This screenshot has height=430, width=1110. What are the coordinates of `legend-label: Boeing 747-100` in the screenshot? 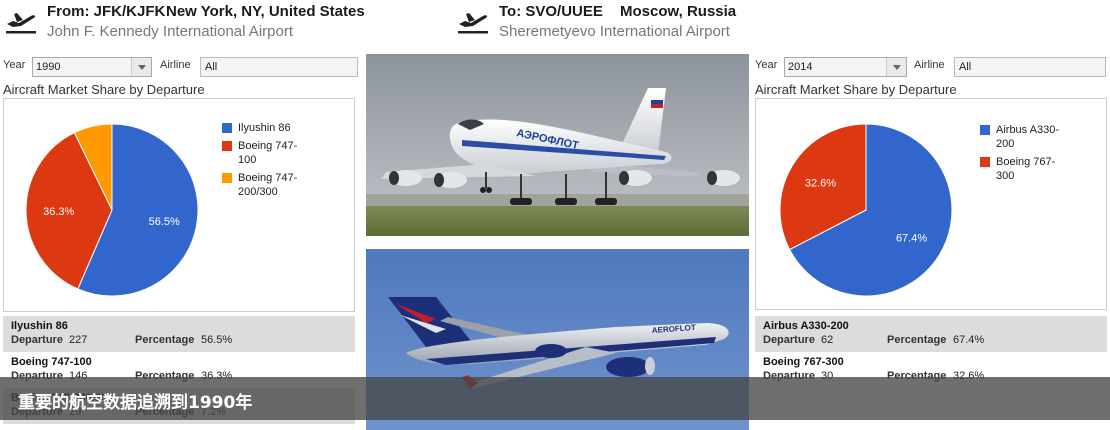 It's located at (268, 153).